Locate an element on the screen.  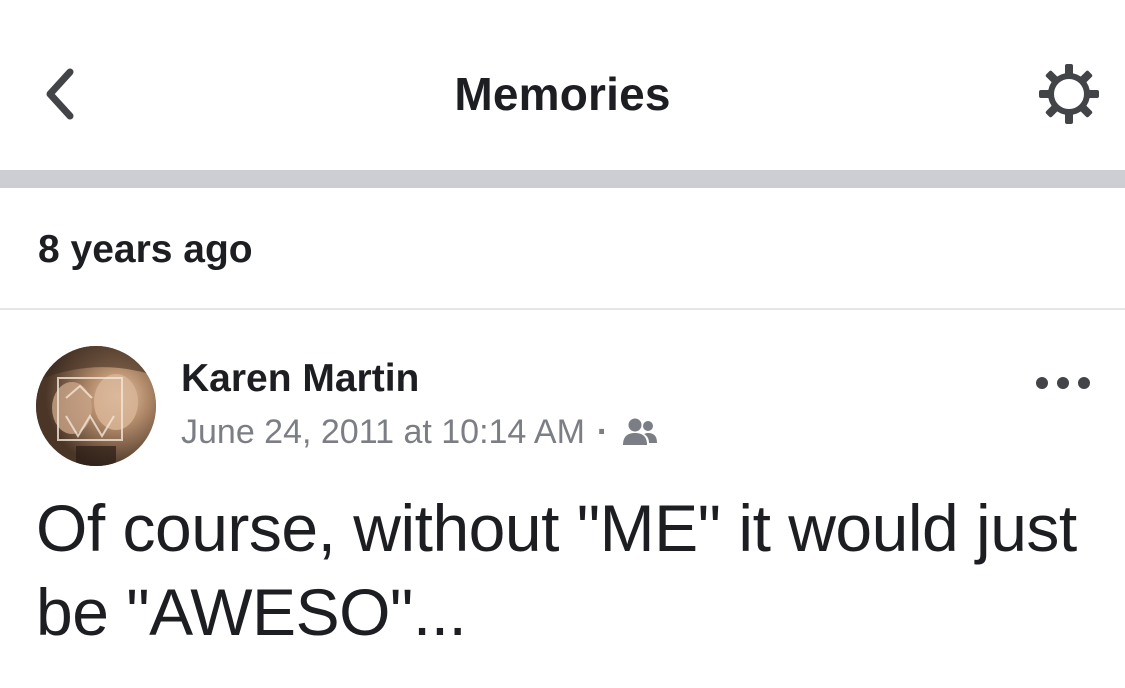
page-title: Memories is located at coordinates (562, 94).